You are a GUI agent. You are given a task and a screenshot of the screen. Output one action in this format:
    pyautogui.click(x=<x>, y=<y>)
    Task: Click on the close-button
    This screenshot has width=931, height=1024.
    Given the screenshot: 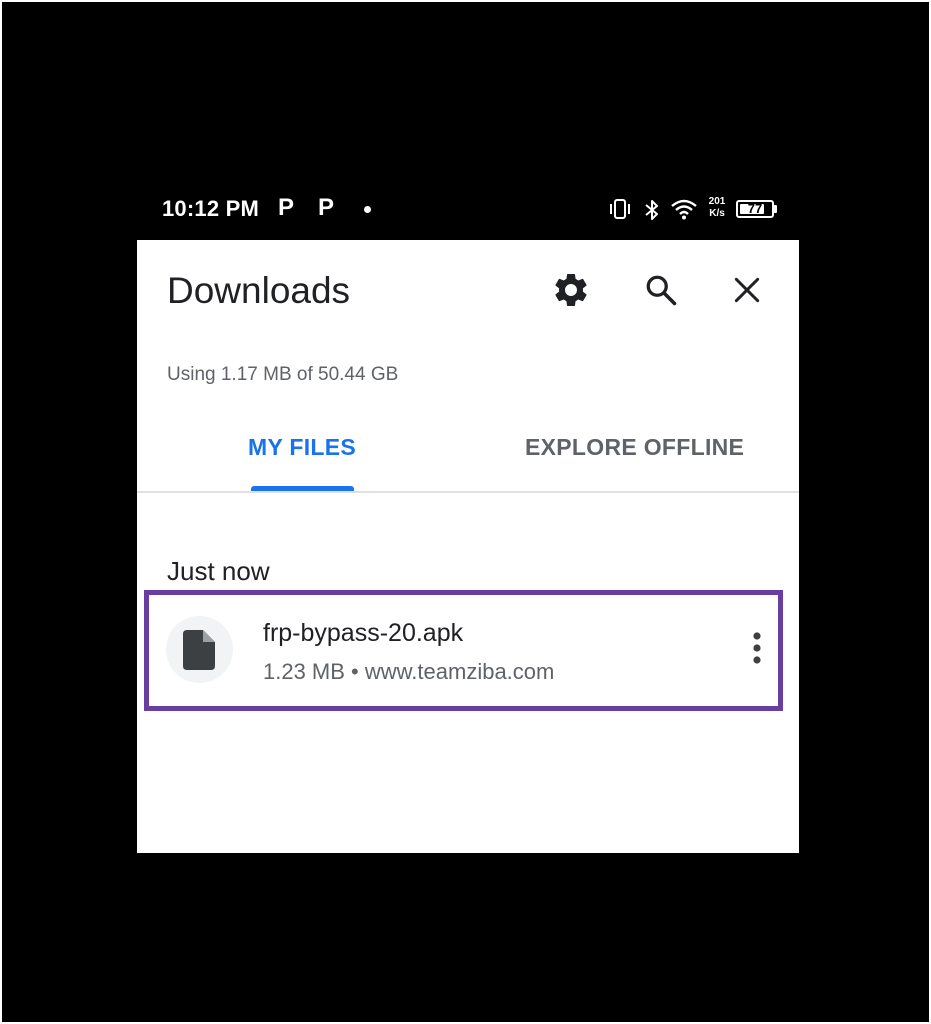 What is the action you would take?
    pyautogui.click(x=747, y=292)
    